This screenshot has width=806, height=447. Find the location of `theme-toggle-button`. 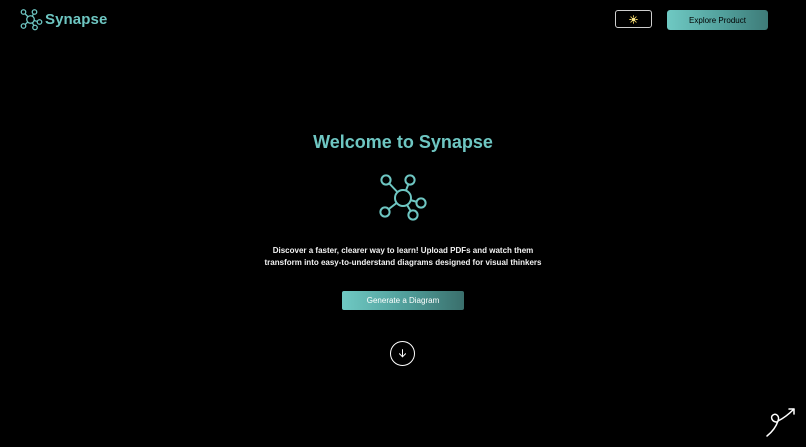

theme-toggle-button is located at coordinates (633, 19).